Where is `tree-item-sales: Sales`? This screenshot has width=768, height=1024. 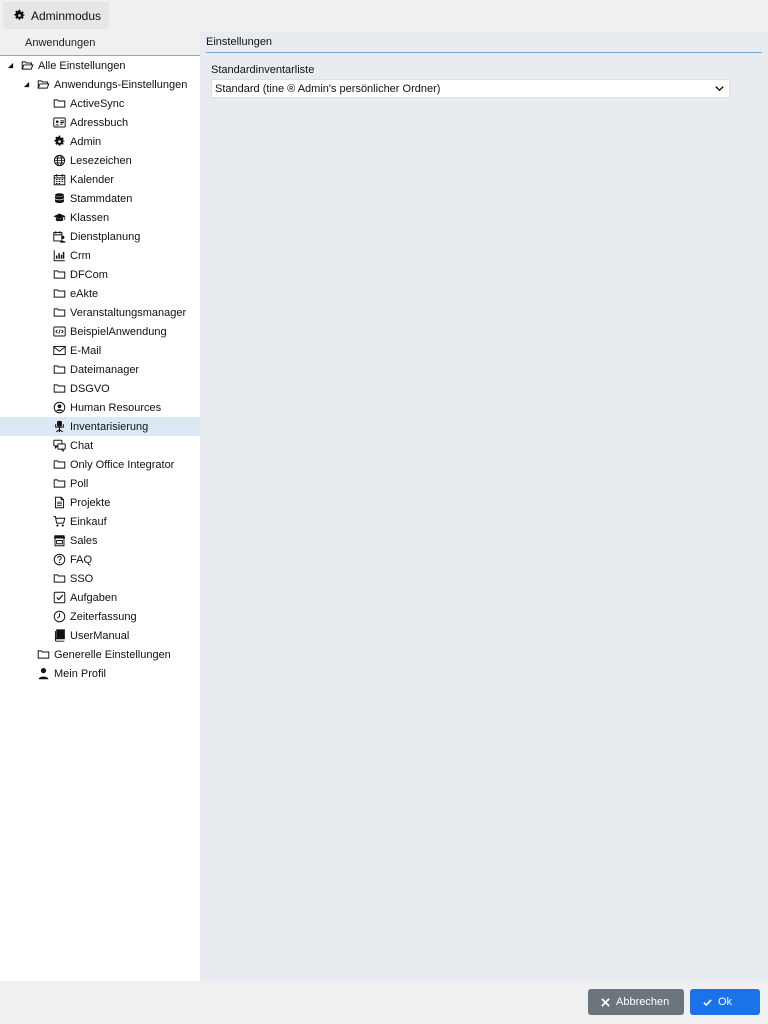
tree-item-sales: Sales is located at coordinates (100, 540).